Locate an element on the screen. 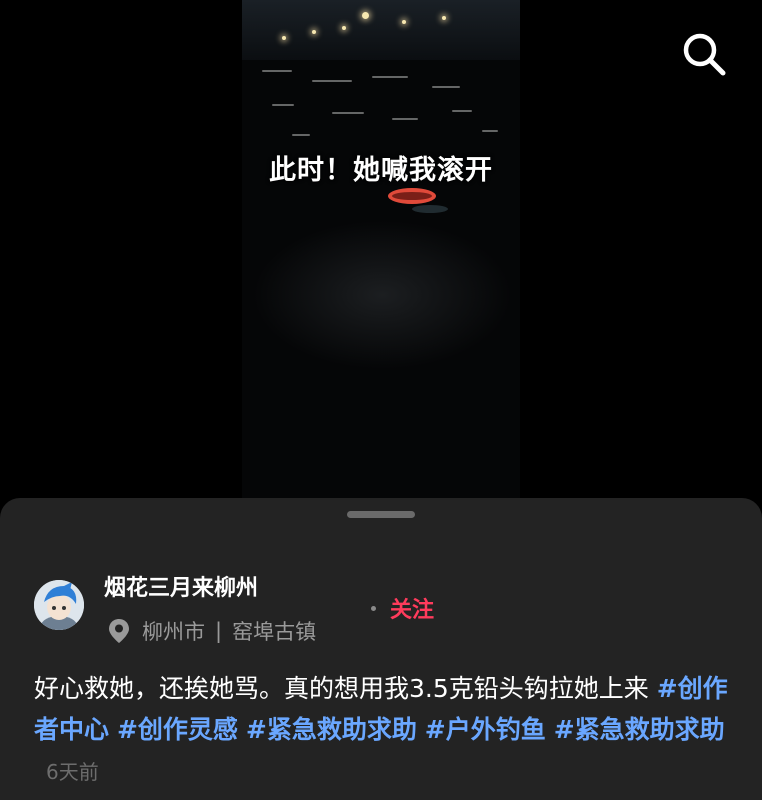 This screenshot has width=762, height=800. post-timestamp: 6天前 is located at coordinates (72, 772).